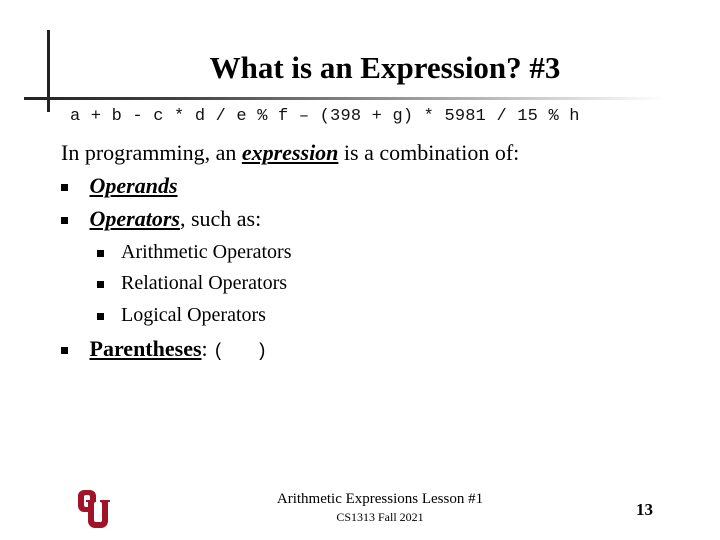 The height and width of the screenshot is (540, 720). What do you see at coordinates (240, 352) in the screenshot?
I see `parentheses-code: ( )` at bounding box center [240, 352].